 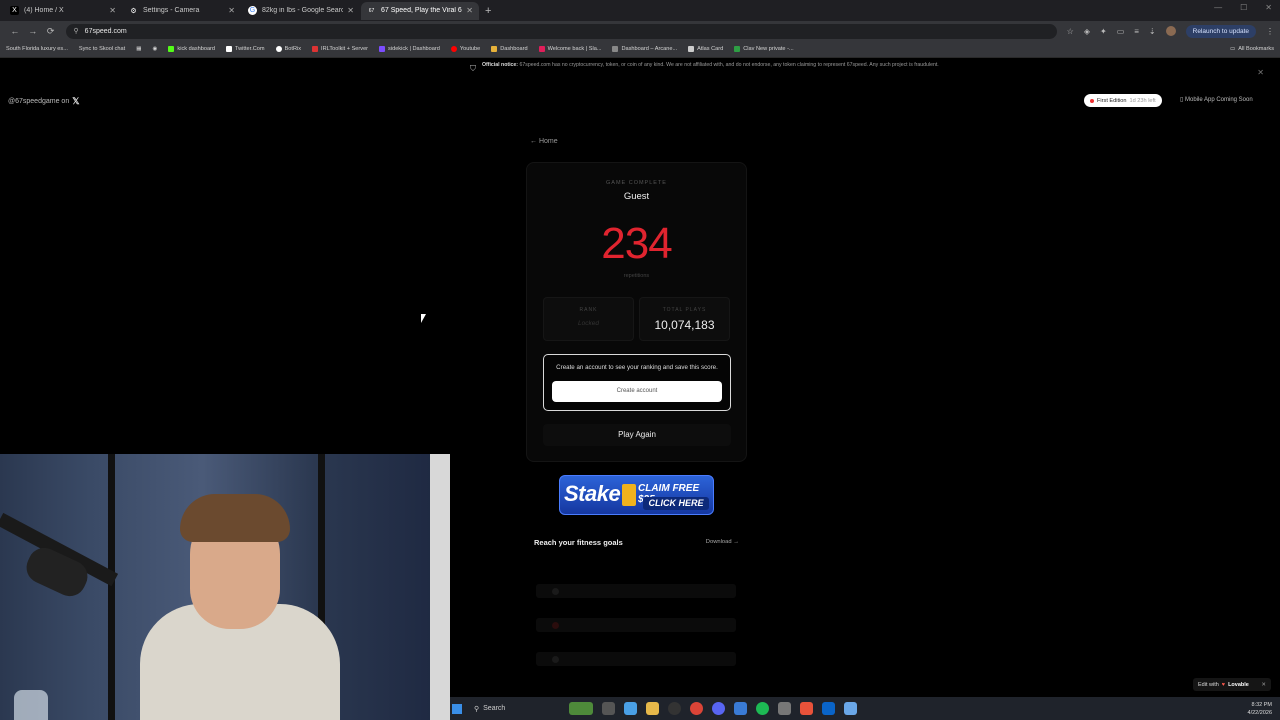 What do you see at coordinates (674, 708) in the screenshot?
I see `obs-icon` at bounding box center [674, 708].